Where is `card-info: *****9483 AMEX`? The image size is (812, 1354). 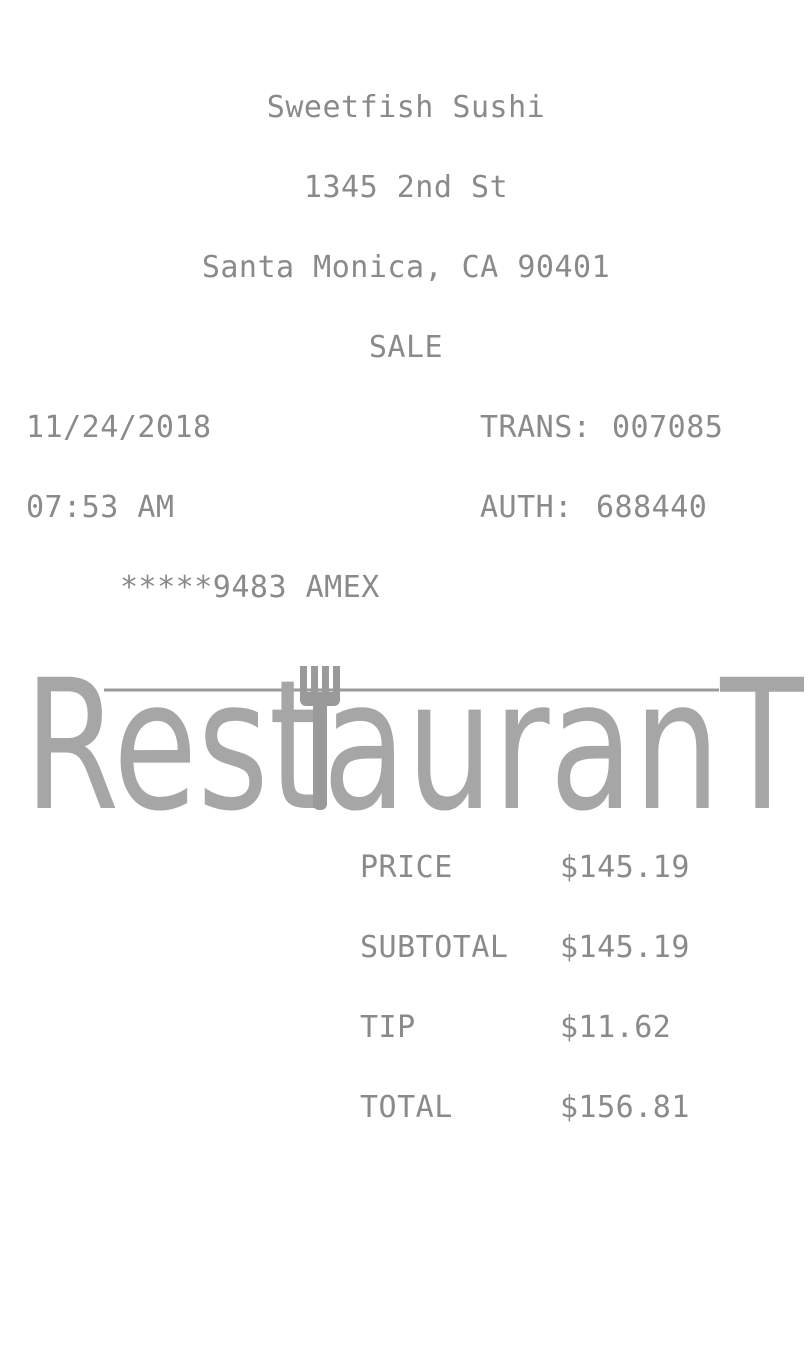
card-info: *****9483 AMEX is located at coordinates (250, 587).